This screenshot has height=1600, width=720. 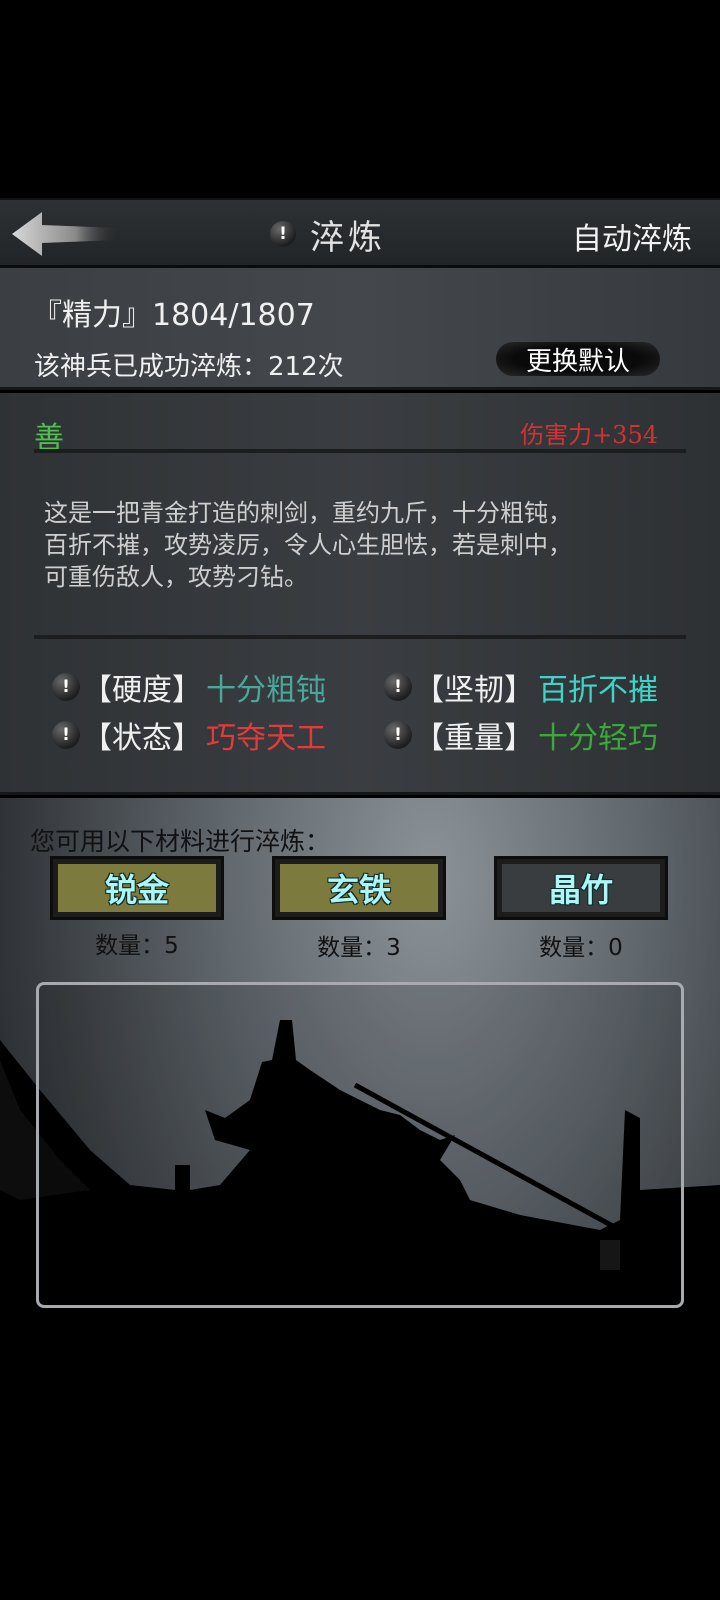 I want to click on attribute-value: 巧夺天工, so click(x=266, y=738).